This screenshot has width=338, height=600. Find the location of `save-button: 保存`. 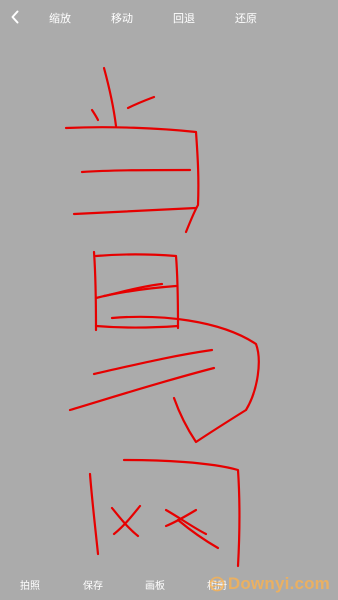

save-button: 保存 is located at coordinates (93, 584).